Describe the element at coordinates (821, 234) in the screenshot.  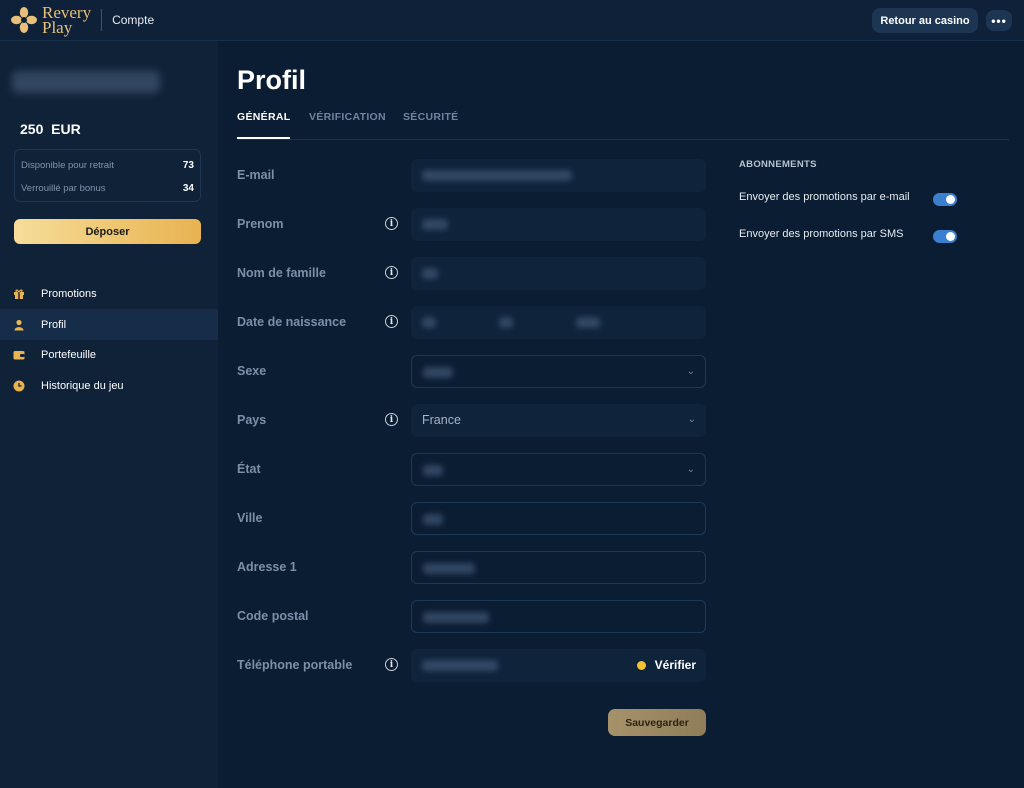
I see `sms-promo-label: Envoyer des promotions par SMS` at that location.